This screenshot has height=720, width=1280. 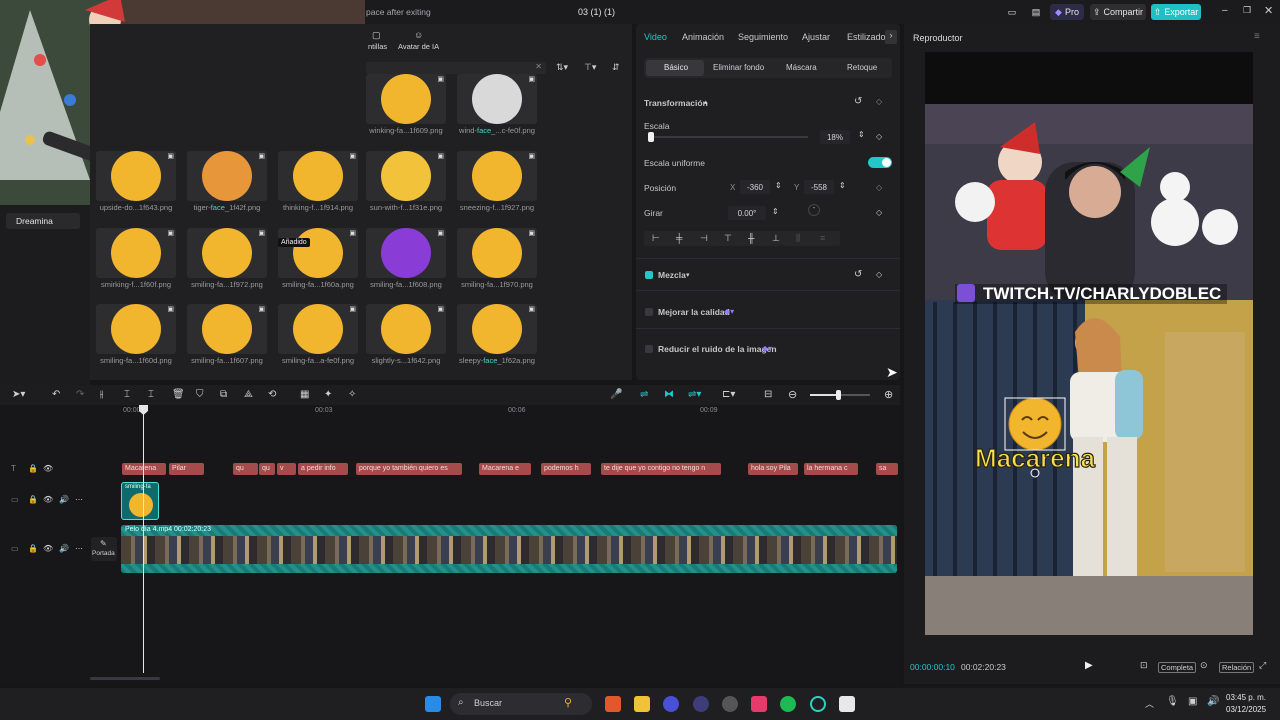 What do you see at coordinates (842, 185) in the screenshot?
I see `pos-y-stepper-icon: ⇕` at bounding box center [842, 185].